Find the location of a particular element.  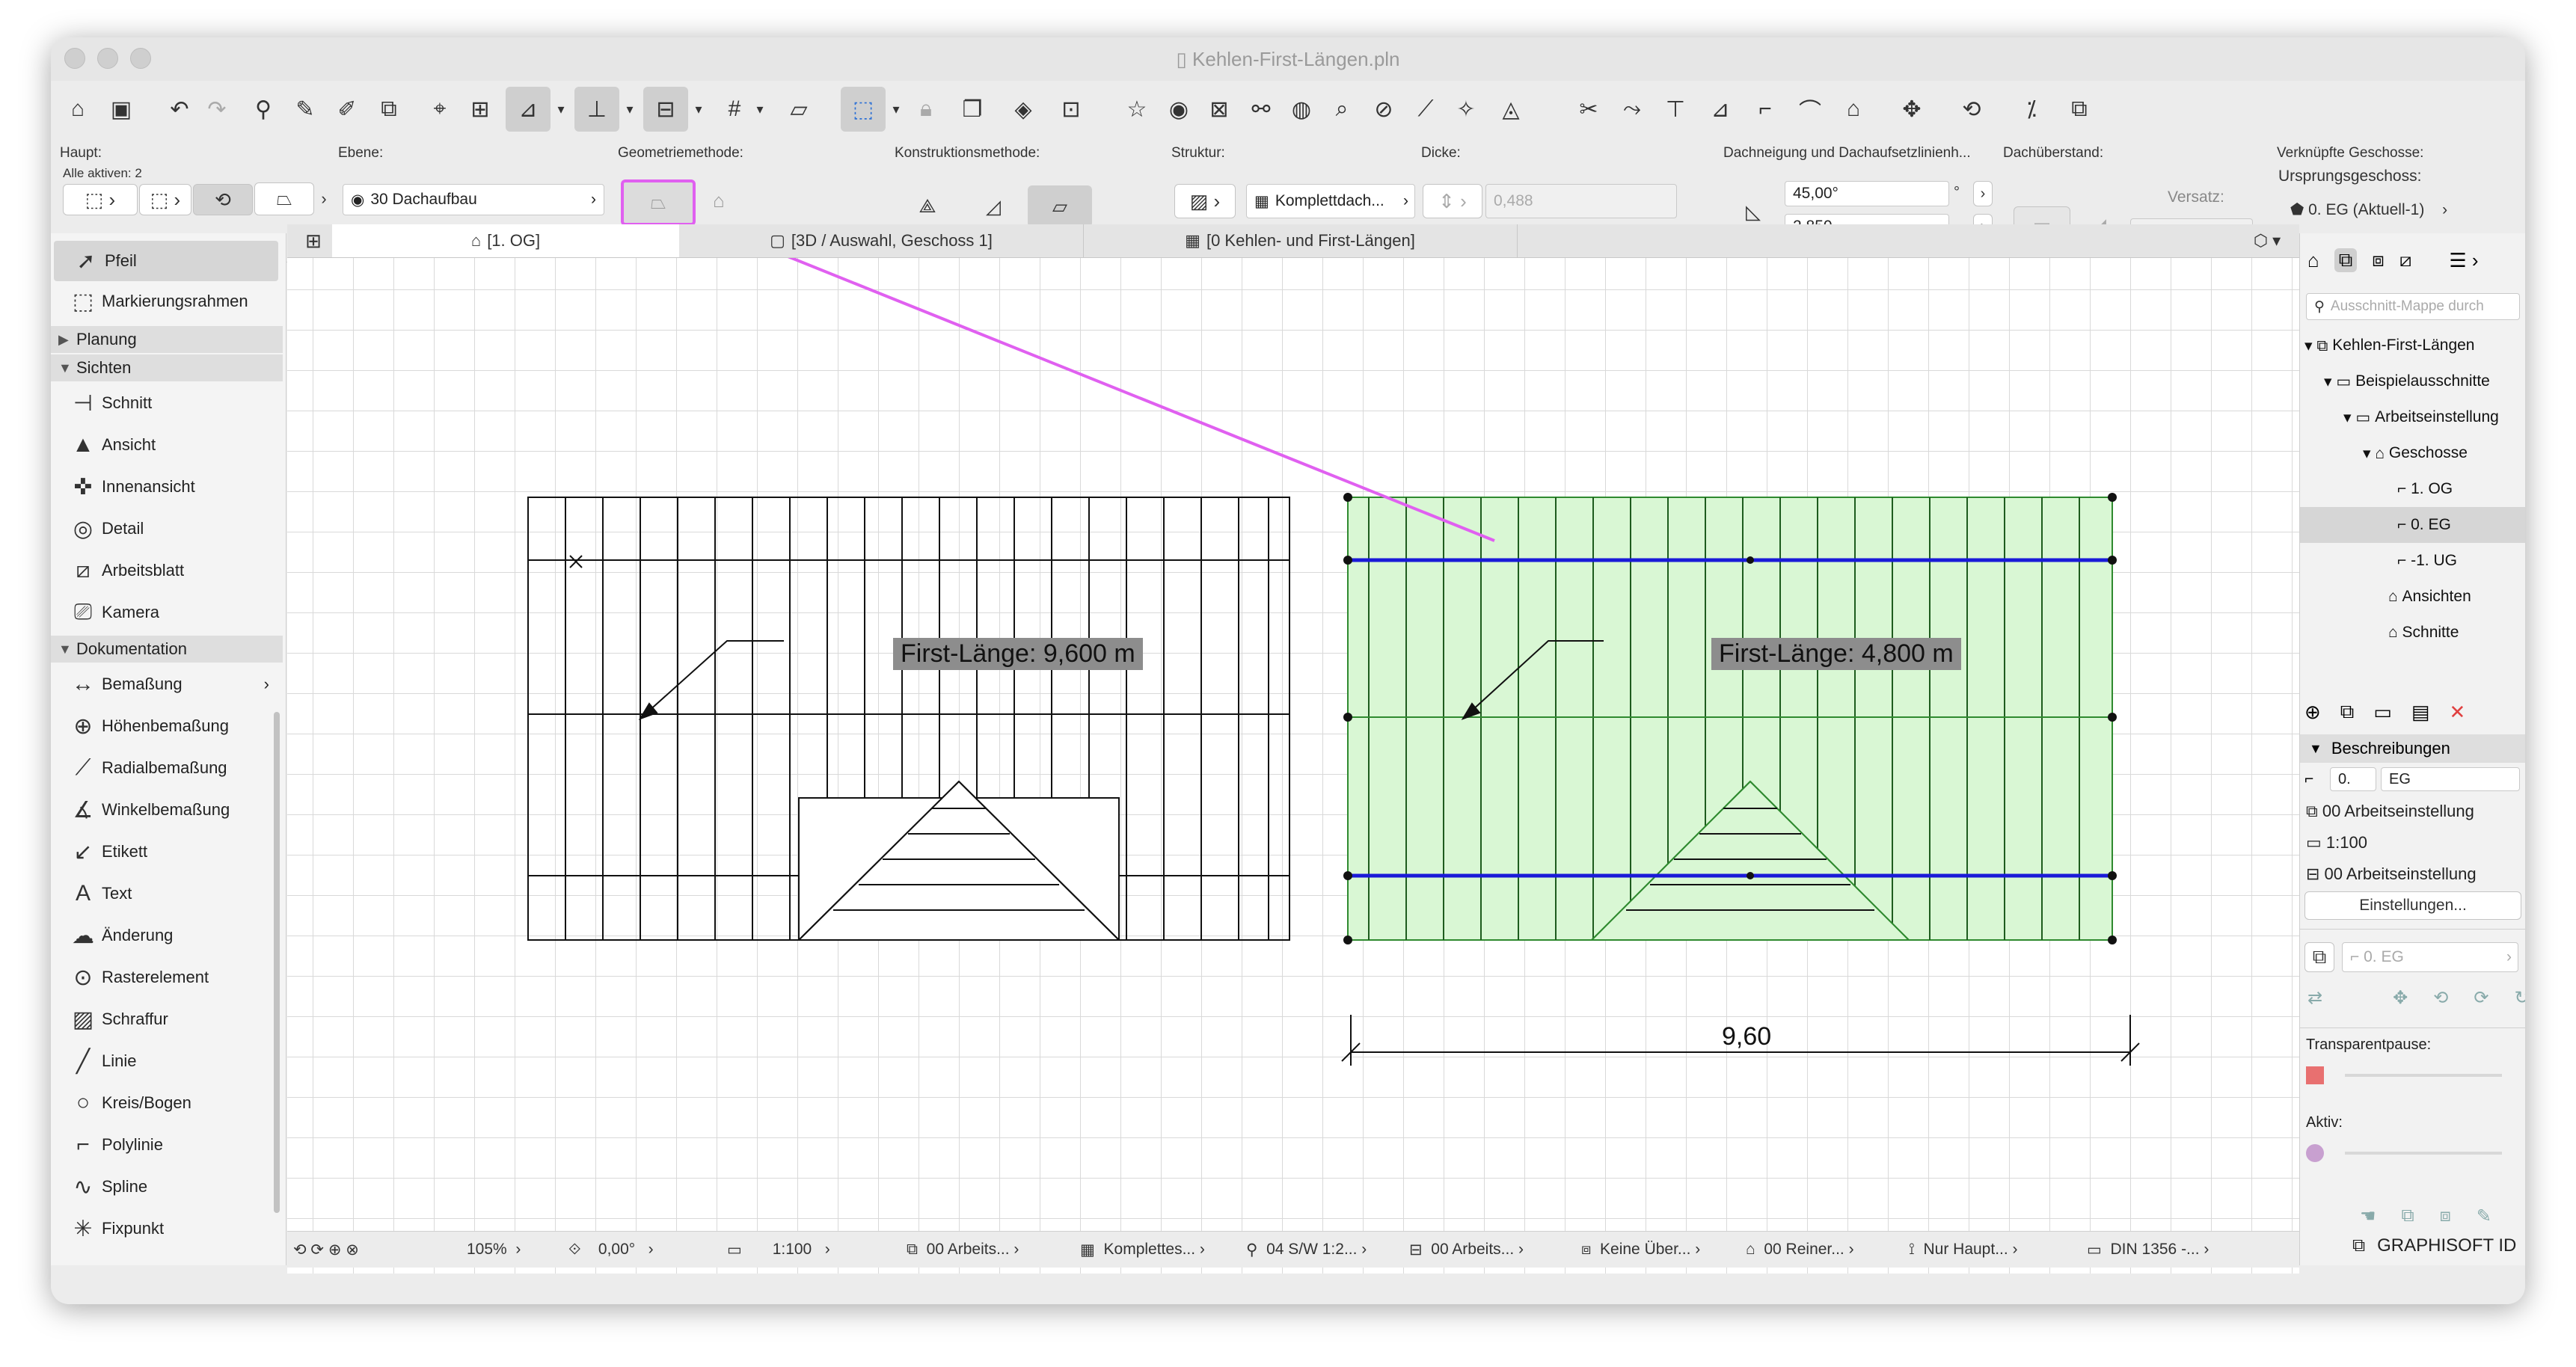

dimension-text: 9,60 is located at coordinates (1746, 1036).